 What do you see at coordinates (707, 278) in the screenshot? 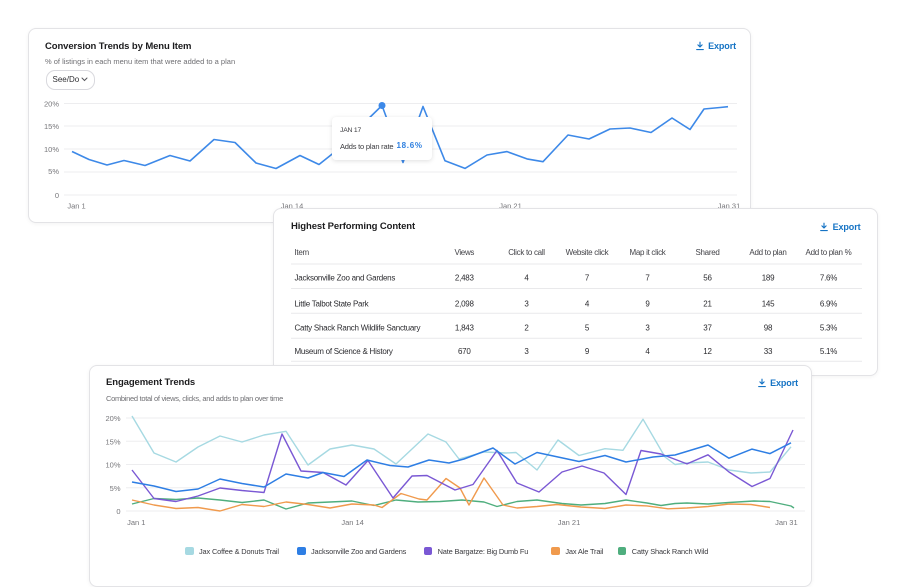
I see `svg-text: 56` at bounding box center [707, 278].